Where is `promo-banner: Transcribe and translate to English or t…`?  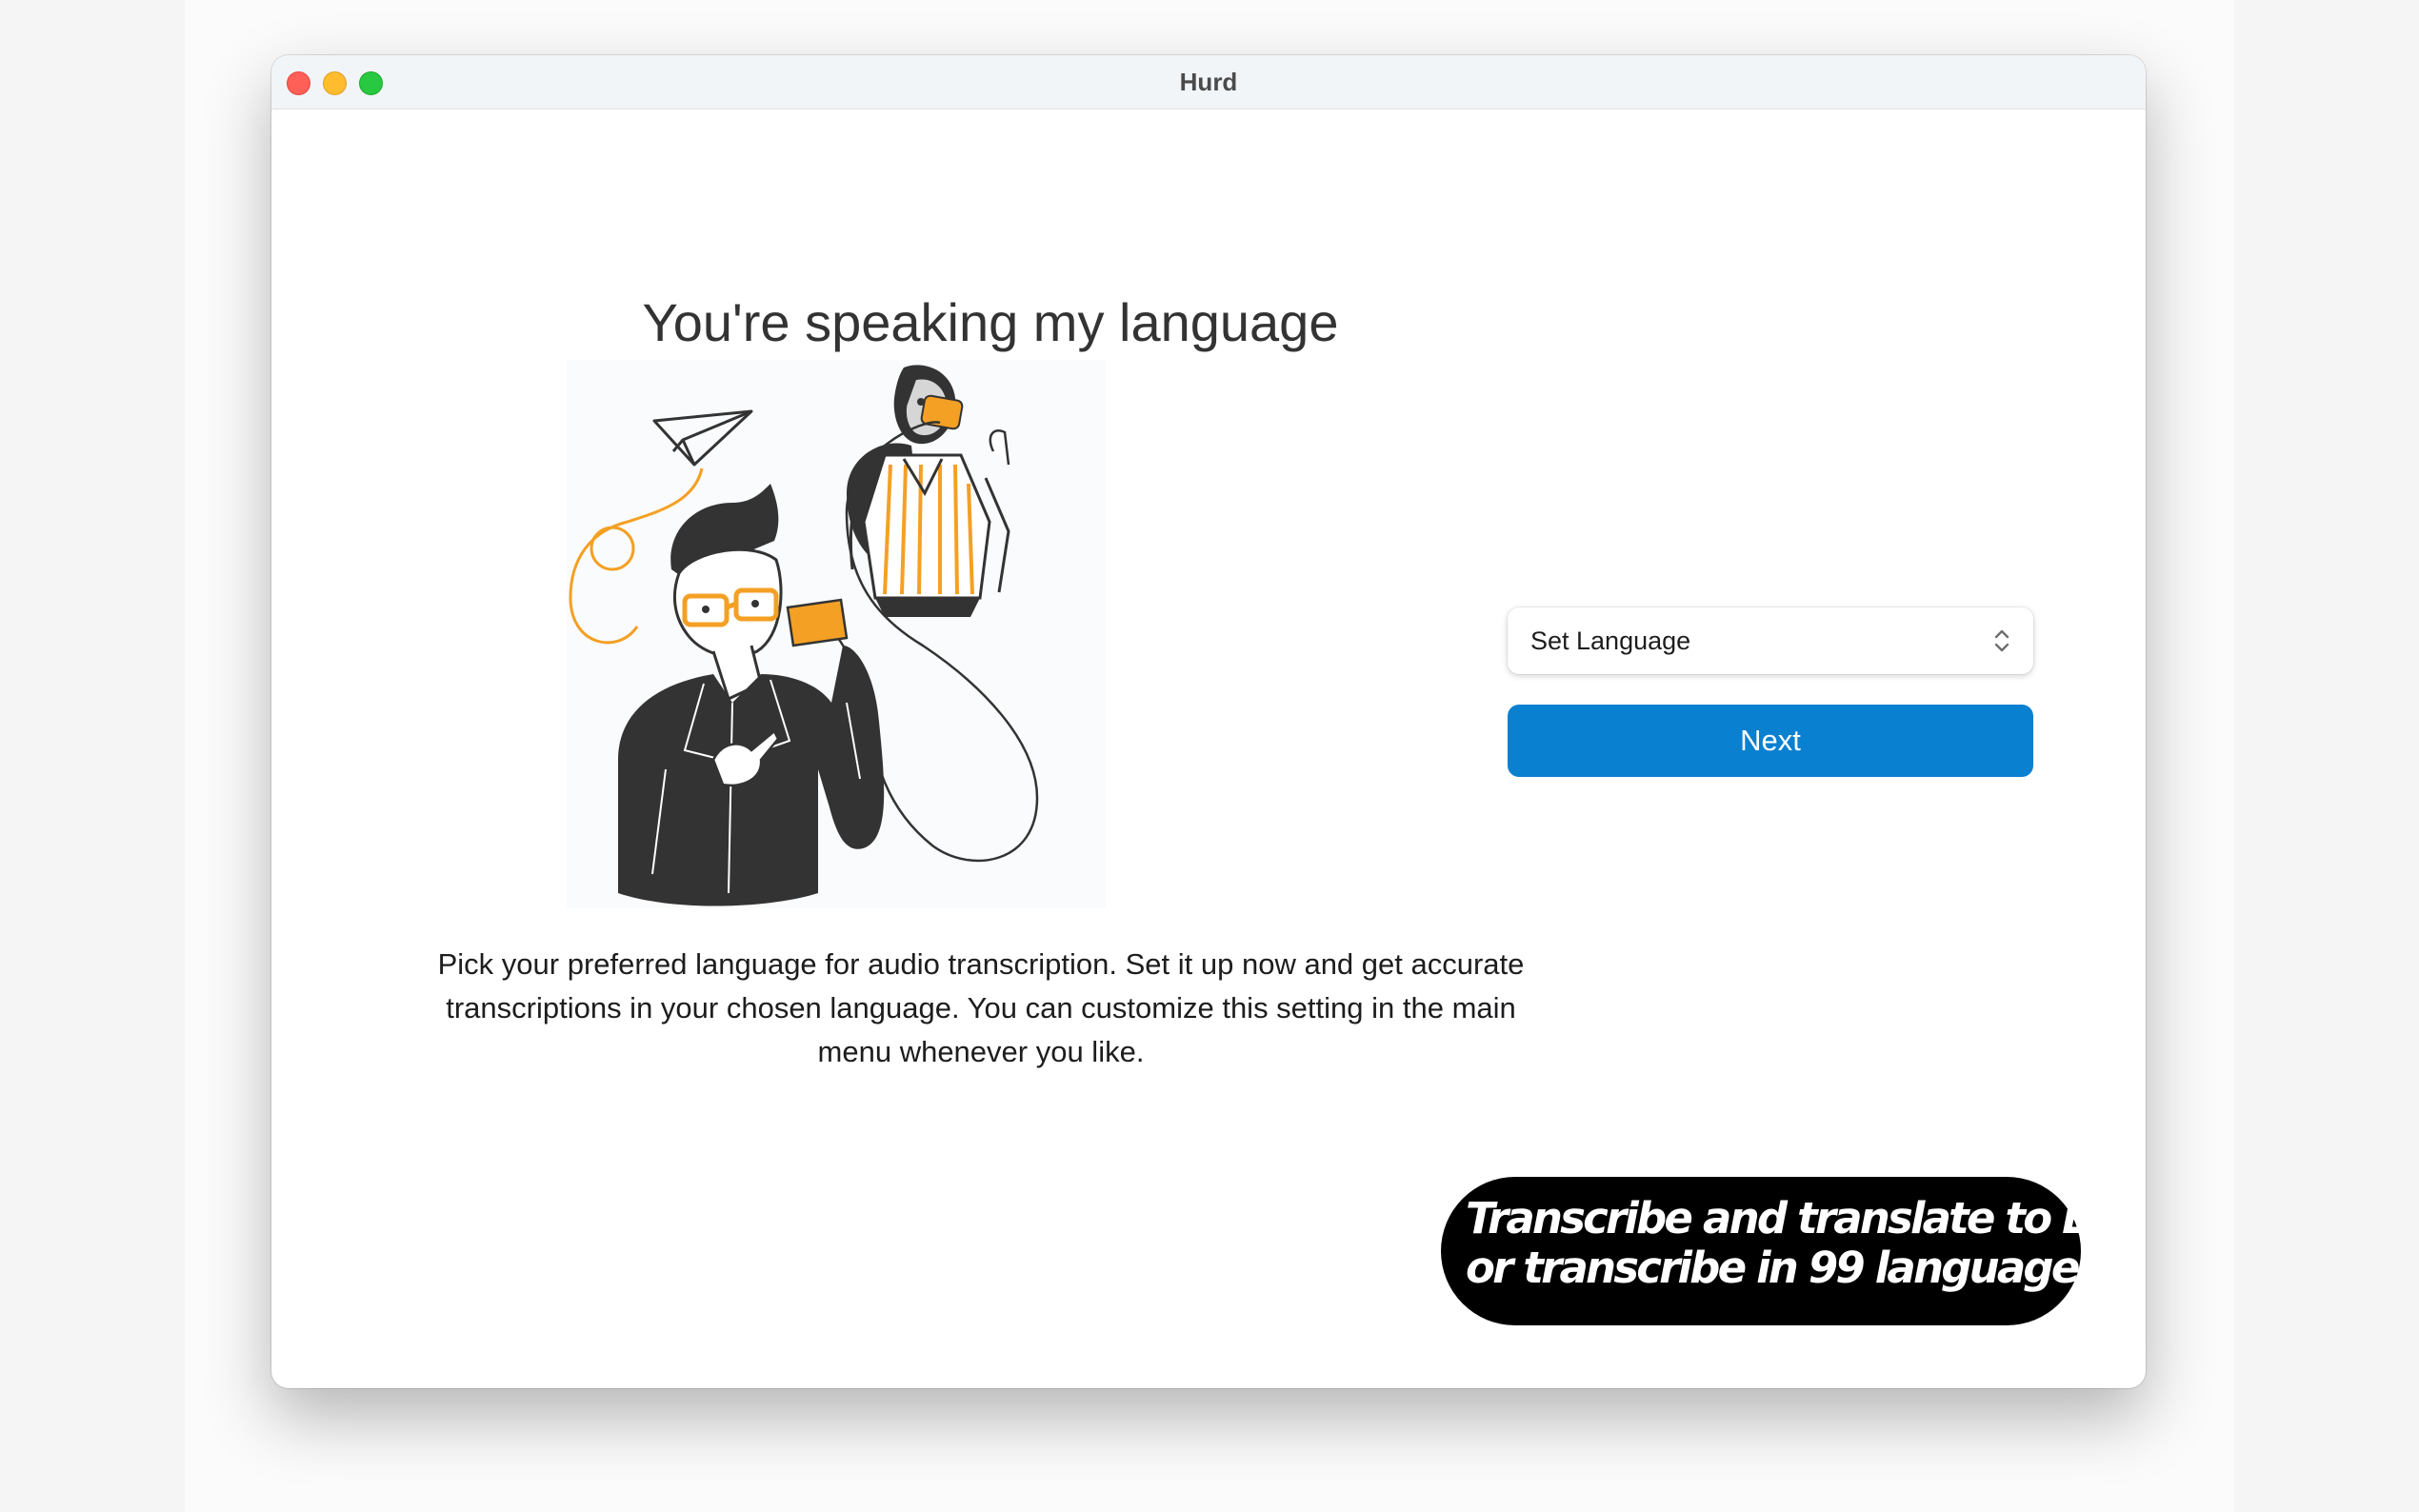
promo-banner: Transcribe and translate to English or t… is located at coordinates (1793, 1251).